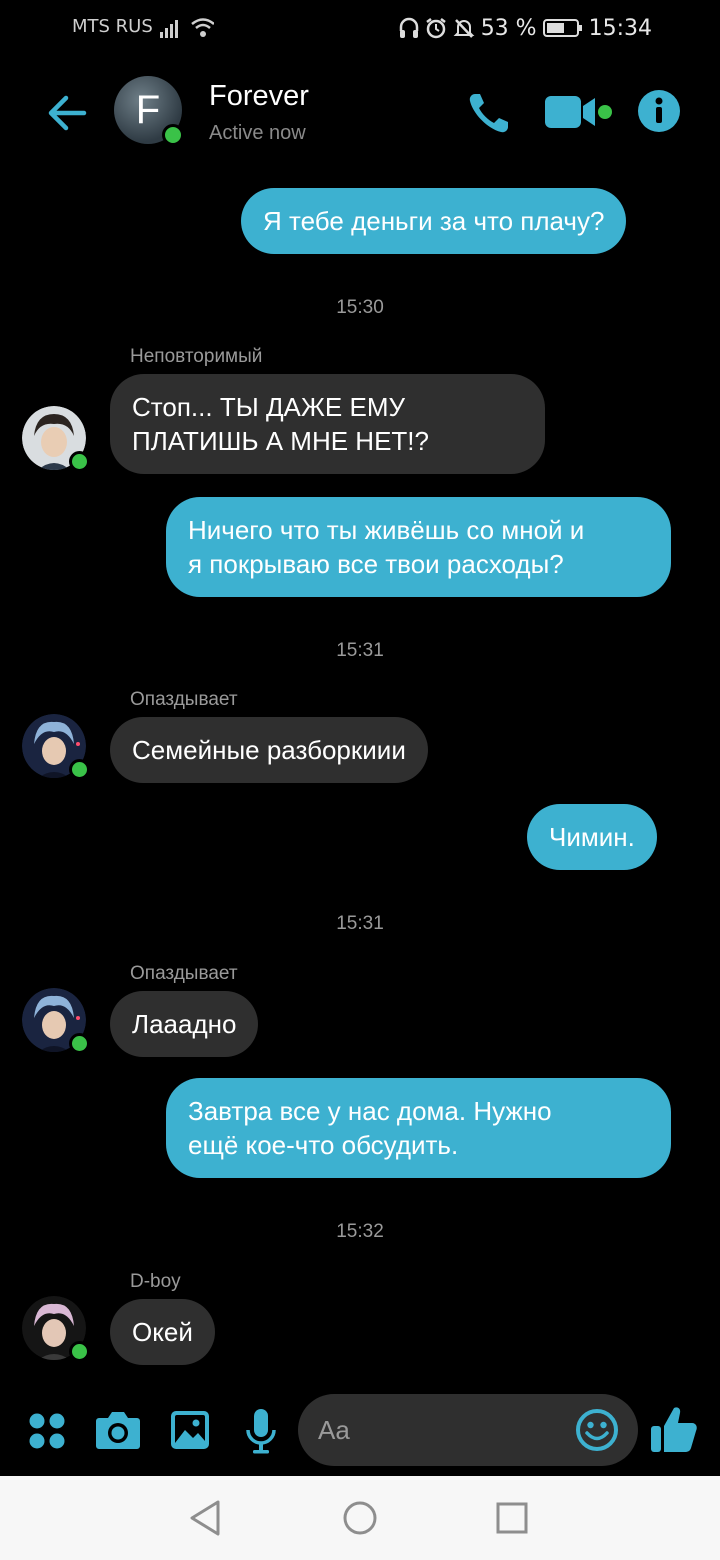 The height and width of the screenshot is (1560, 720). I want to click on sender-name: Неповторимый, so click(196, 356).